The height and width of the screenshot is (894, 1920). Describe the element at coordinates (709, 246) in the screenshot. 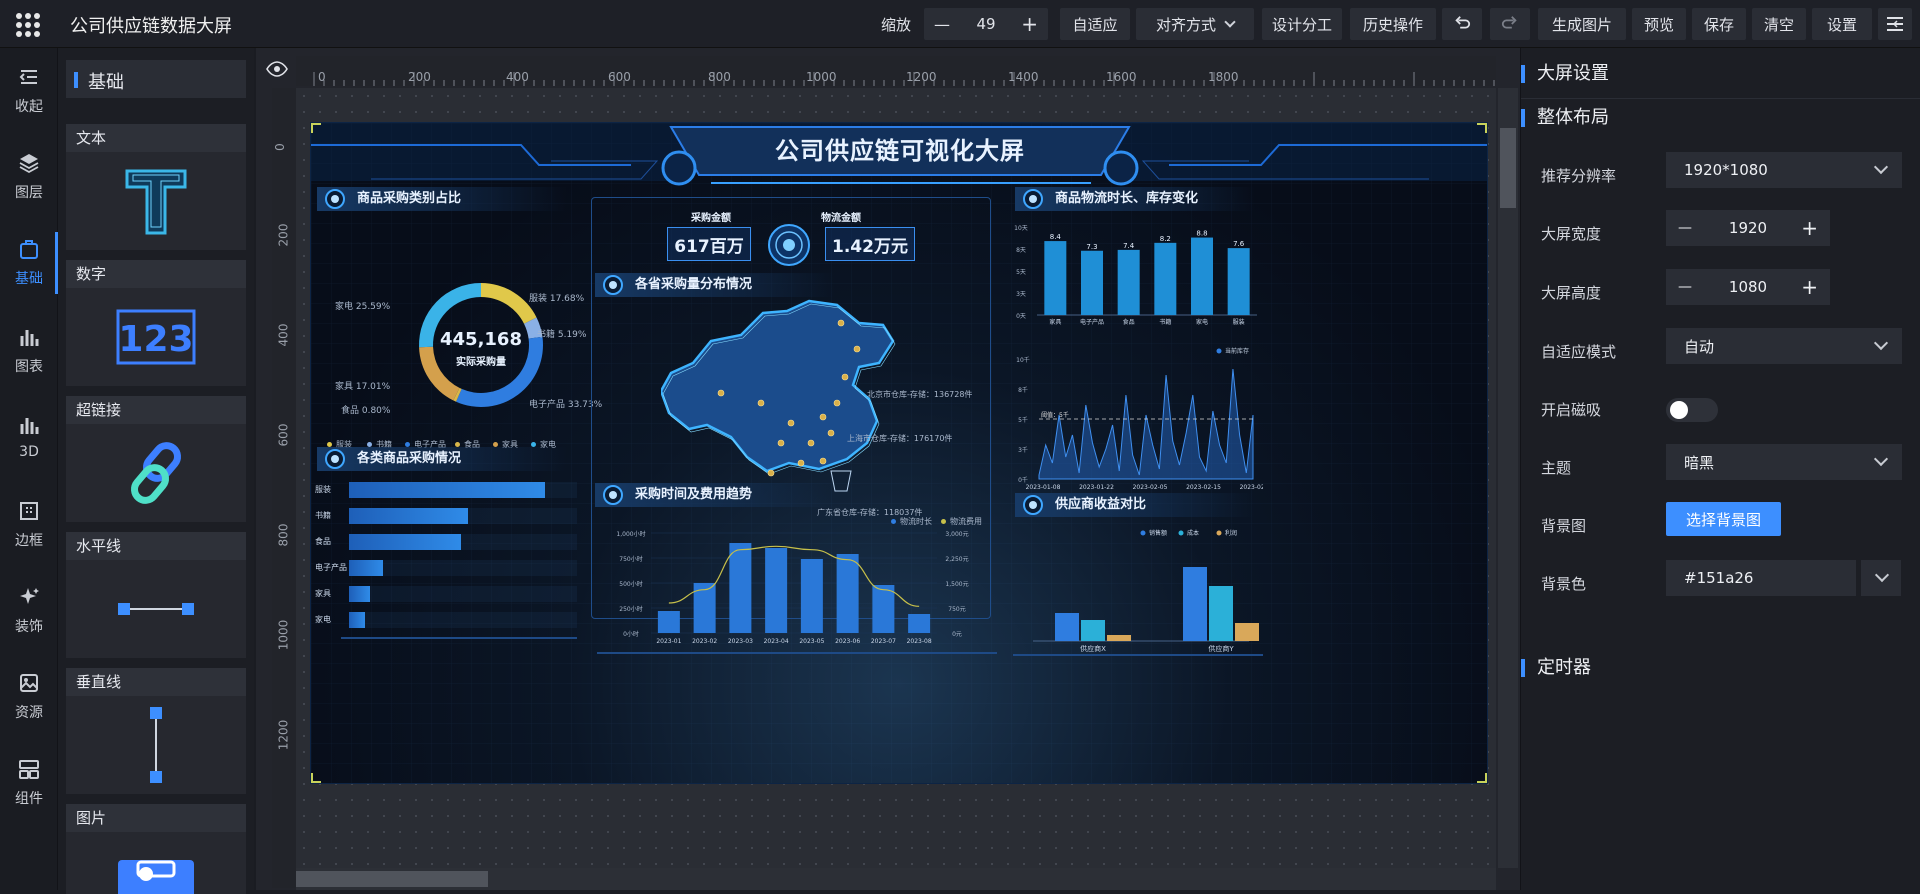

I see `kpi-purchase-value: 617百万` at that location.